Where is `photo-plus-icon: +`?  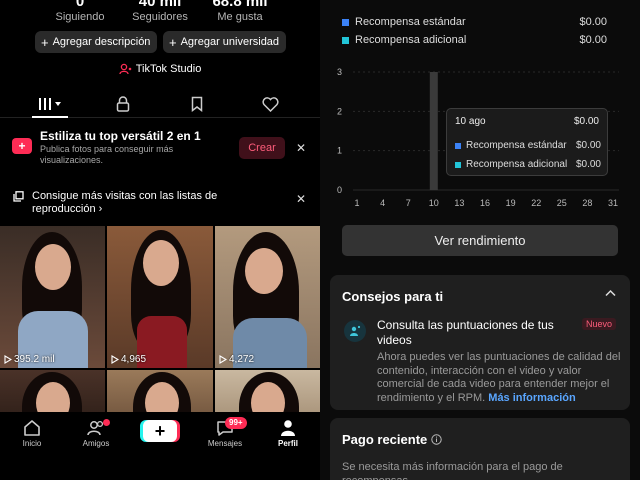
photo-plus-icon: + is located at coordinates (22, 146).